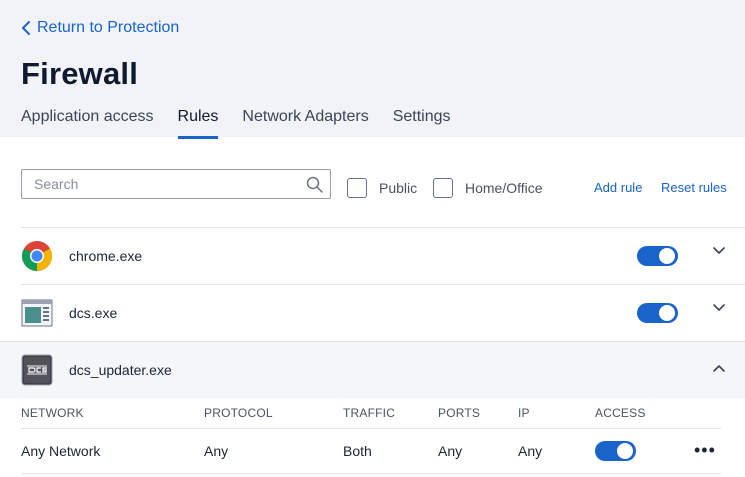 The height and width of the screenshot is (477, 745). I want to click on search-icon, so click(315, 185).